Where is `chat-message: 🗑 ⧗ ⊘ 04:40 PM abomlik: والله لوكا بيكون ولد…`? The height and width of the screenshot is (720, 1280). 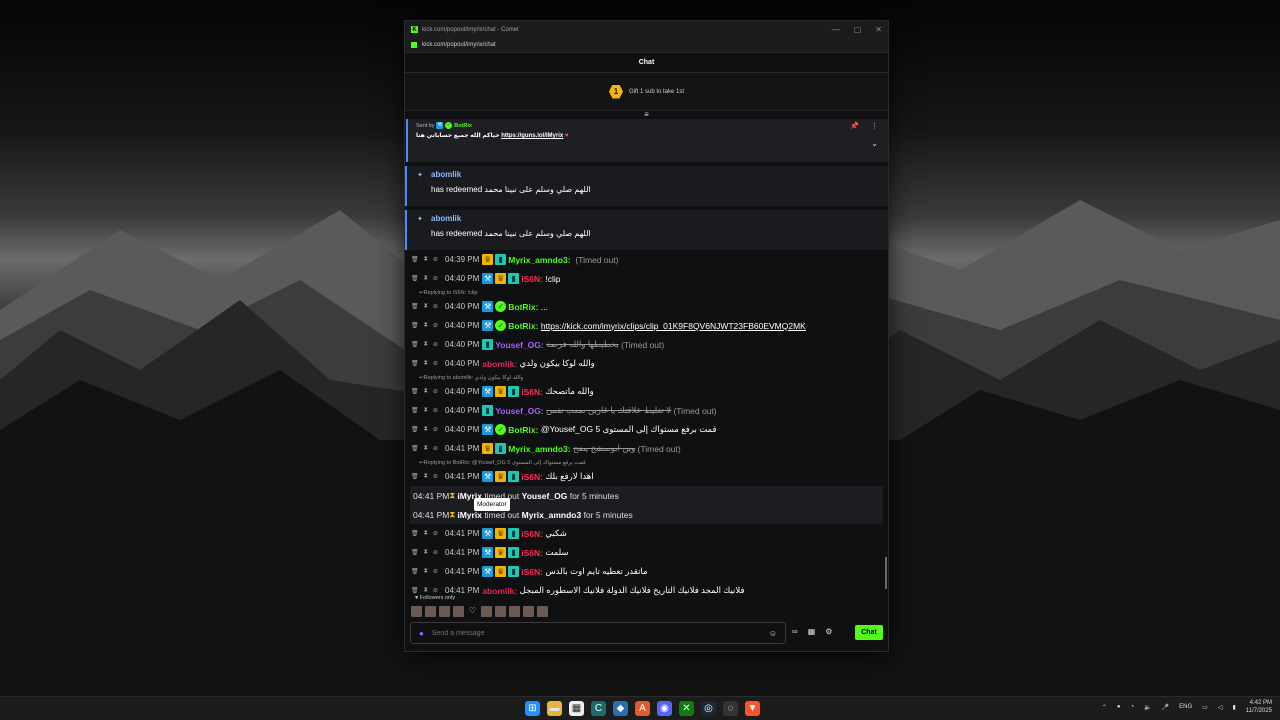 chat-message: 🗑 ⧗ ⊘ 04:40 PM abomlik: والله لوكا بيكون ولد… is located at coordinates (646, 363).